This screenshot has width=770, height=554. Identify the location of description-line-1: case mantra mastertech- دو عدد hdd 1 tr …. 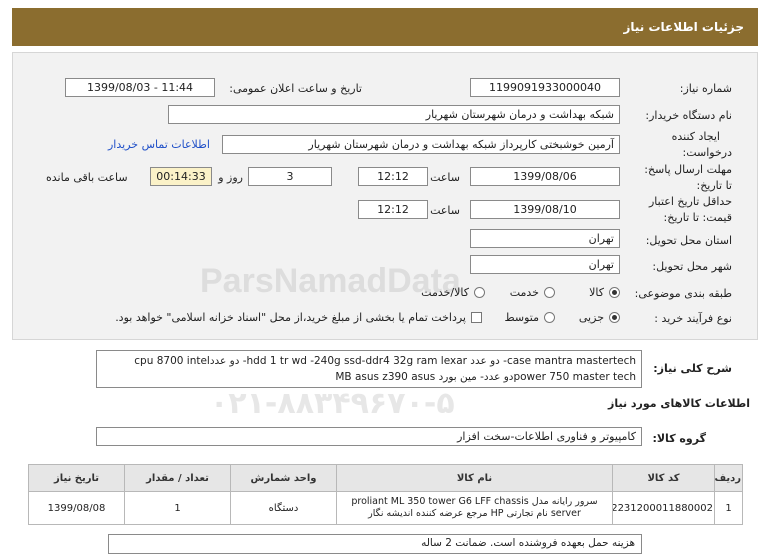
(385, 361).